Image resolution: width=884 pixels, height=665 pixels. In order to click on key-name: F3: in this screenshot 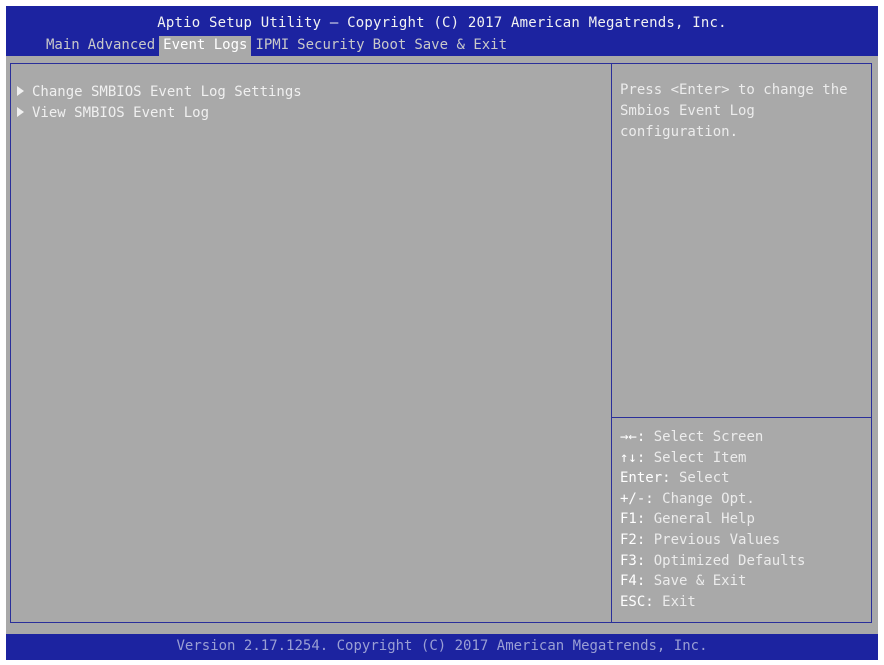, I will do `click(633, 560)`.